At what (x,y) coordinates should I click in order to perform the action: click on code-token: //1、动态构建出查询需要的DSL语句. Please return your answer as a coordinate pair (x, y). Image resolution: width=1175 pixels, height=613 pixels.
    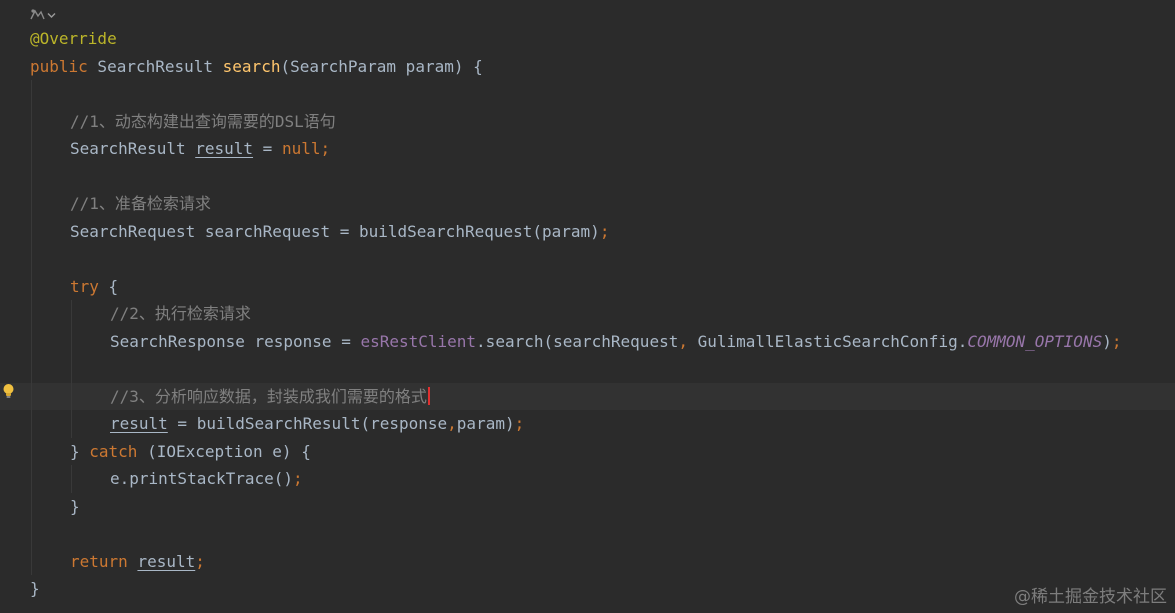
    Looking at the image, I should click on (203, 121).